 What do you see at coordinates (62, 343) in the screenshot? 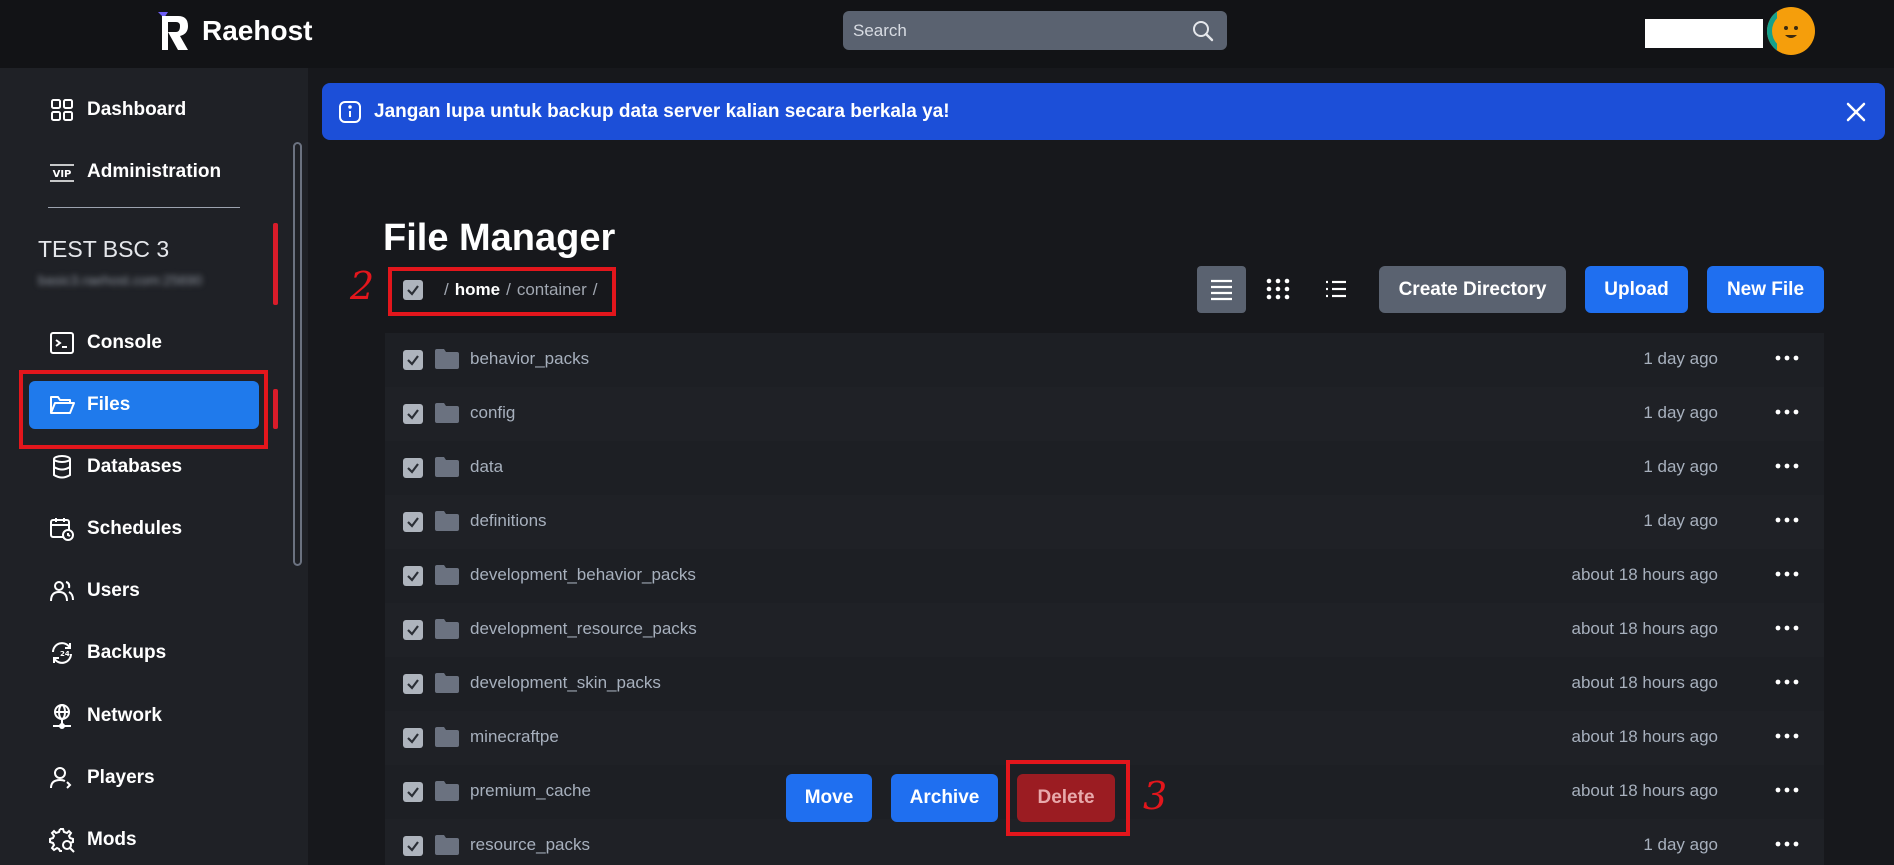
I see `terminal-icon` at bounding box center [62, 343].